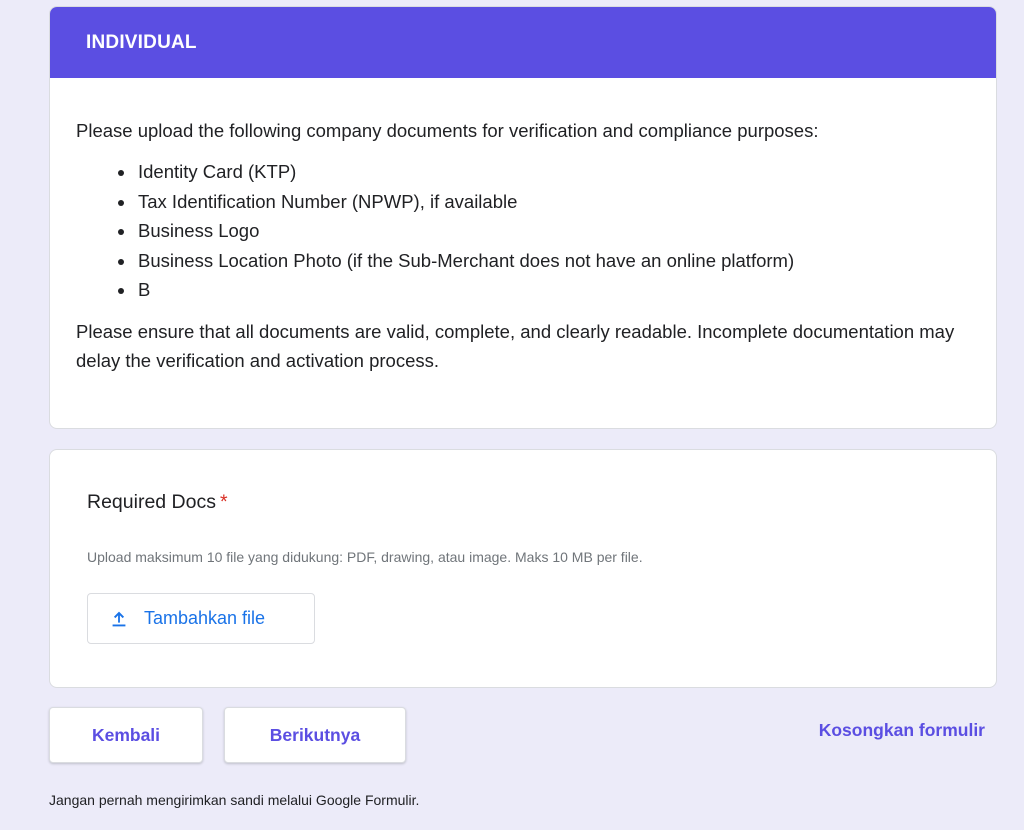 The height and width of the screenshot is (830, 1024). I want to click on list-item: Identity Card (KTP), so click(553, 172).